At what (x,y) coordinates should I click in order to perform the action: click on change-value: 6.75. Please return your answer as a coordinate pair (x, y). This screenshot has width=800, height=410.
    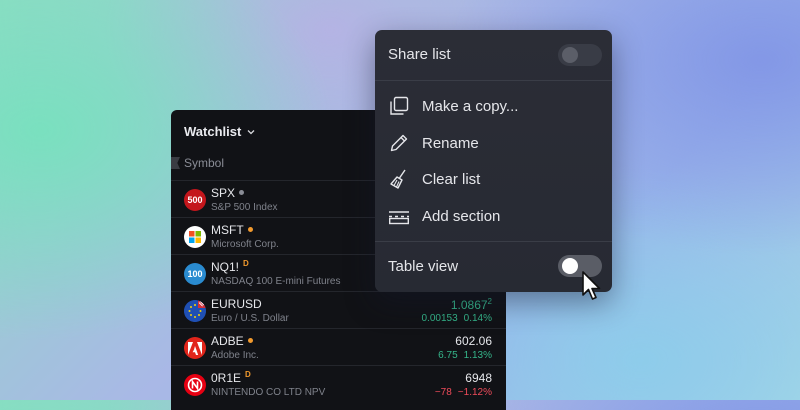
    Looking at the image, I should click on (448, 355).